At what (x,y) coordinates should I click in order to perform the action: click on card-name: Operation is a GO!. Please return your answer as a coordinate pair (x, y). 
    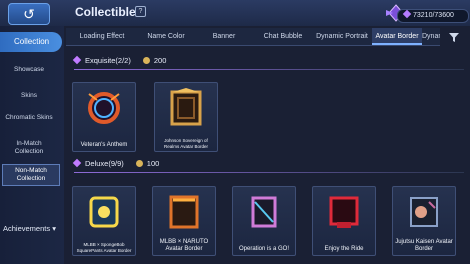
    Looking at the image, I should click on (264, 249).